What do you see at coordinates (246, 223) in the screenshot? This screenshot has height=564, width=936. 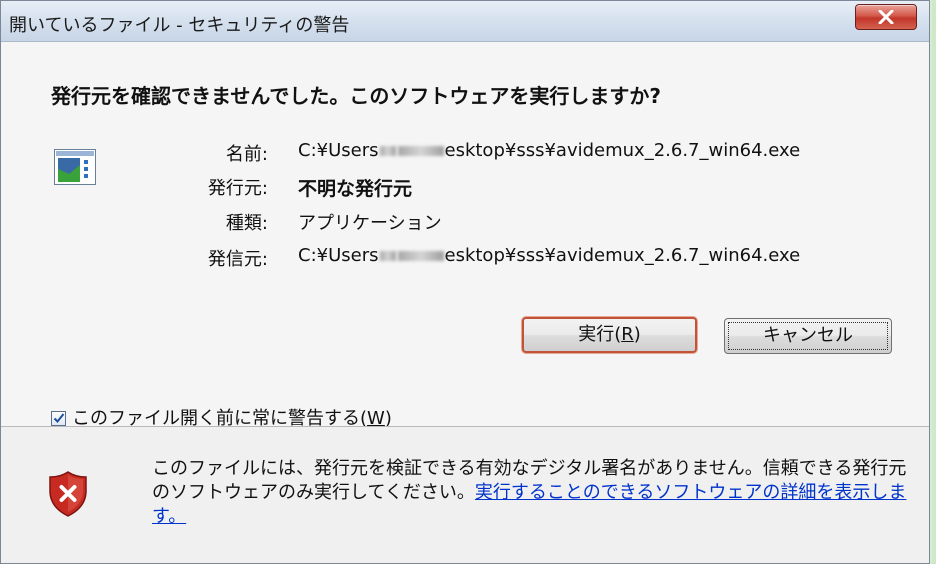 I see `type-label: 種類:` at bounding box center [246, 223].